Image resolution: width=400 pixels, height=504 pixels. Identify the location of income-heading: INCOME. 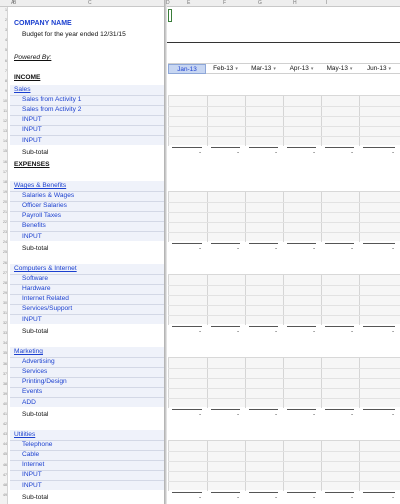
(27, 78).